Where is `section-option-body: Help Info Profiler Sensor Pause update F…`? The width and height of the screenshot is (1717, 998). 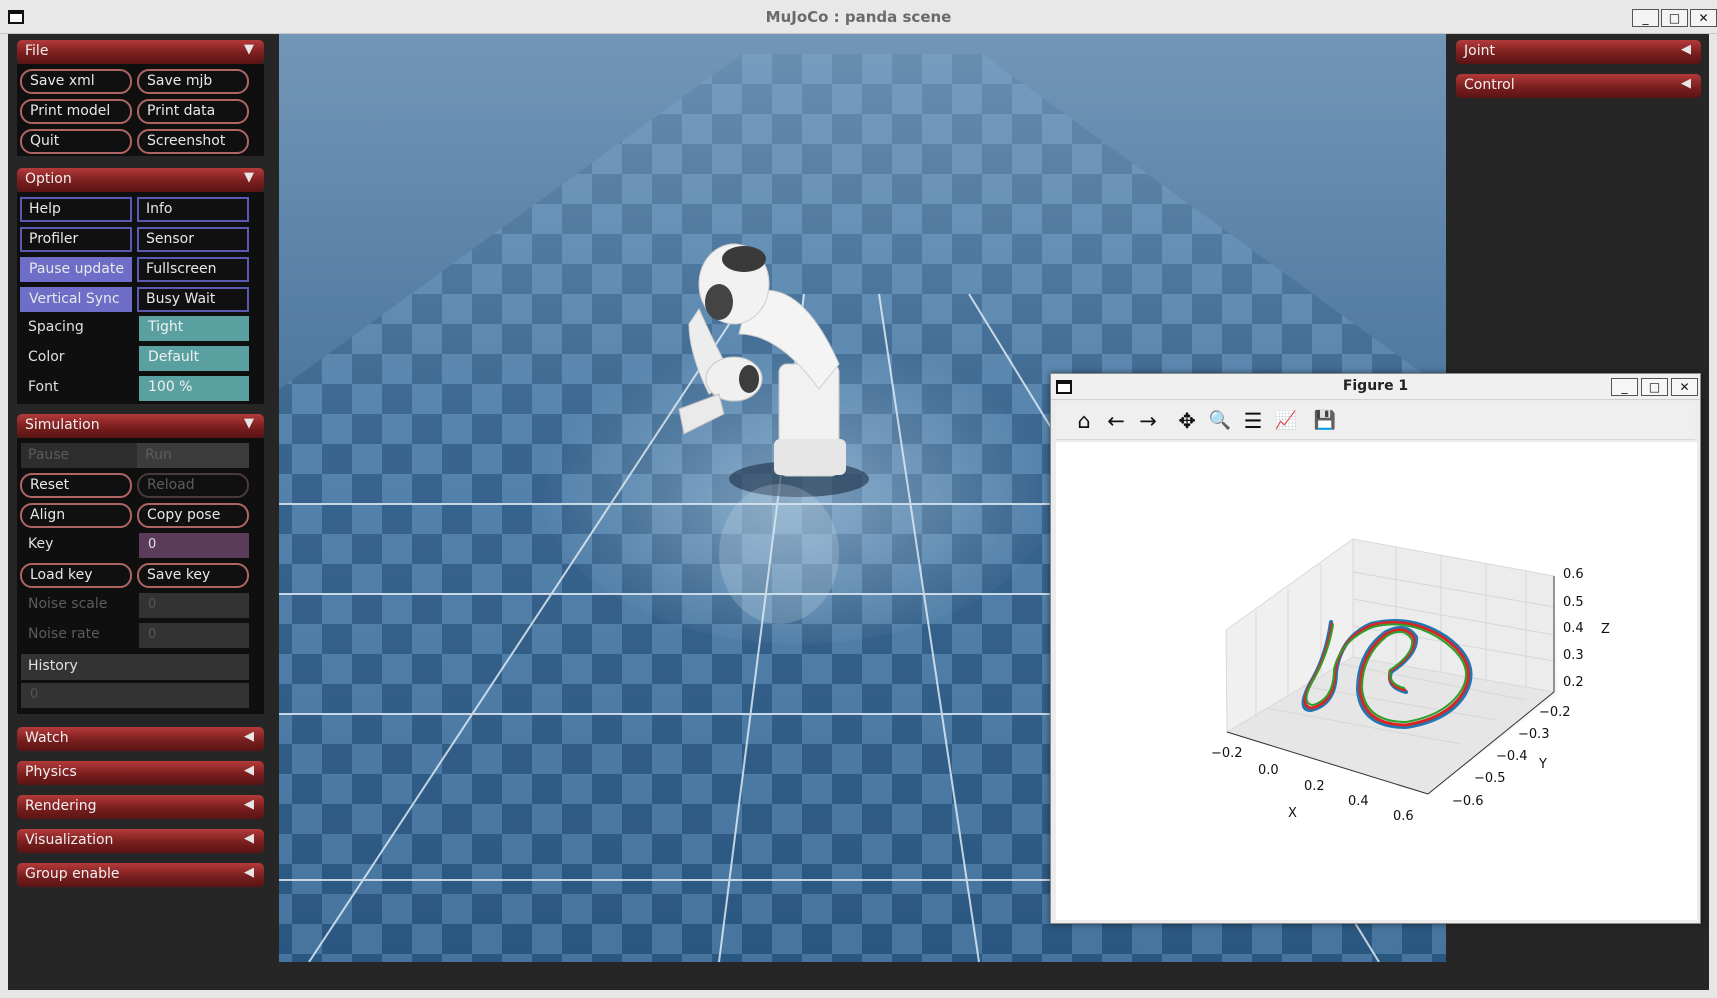
section-option-body: Help Info Profiler Sensor Pause update F… is located at coordinates (140, 298).